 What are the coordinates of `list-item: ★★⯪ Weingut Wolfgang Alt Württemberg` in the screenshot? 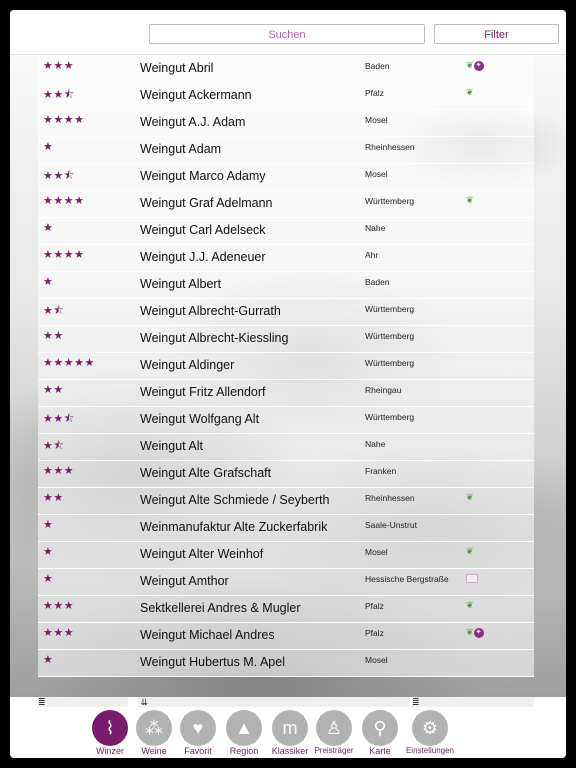 It's located at (286, 420).